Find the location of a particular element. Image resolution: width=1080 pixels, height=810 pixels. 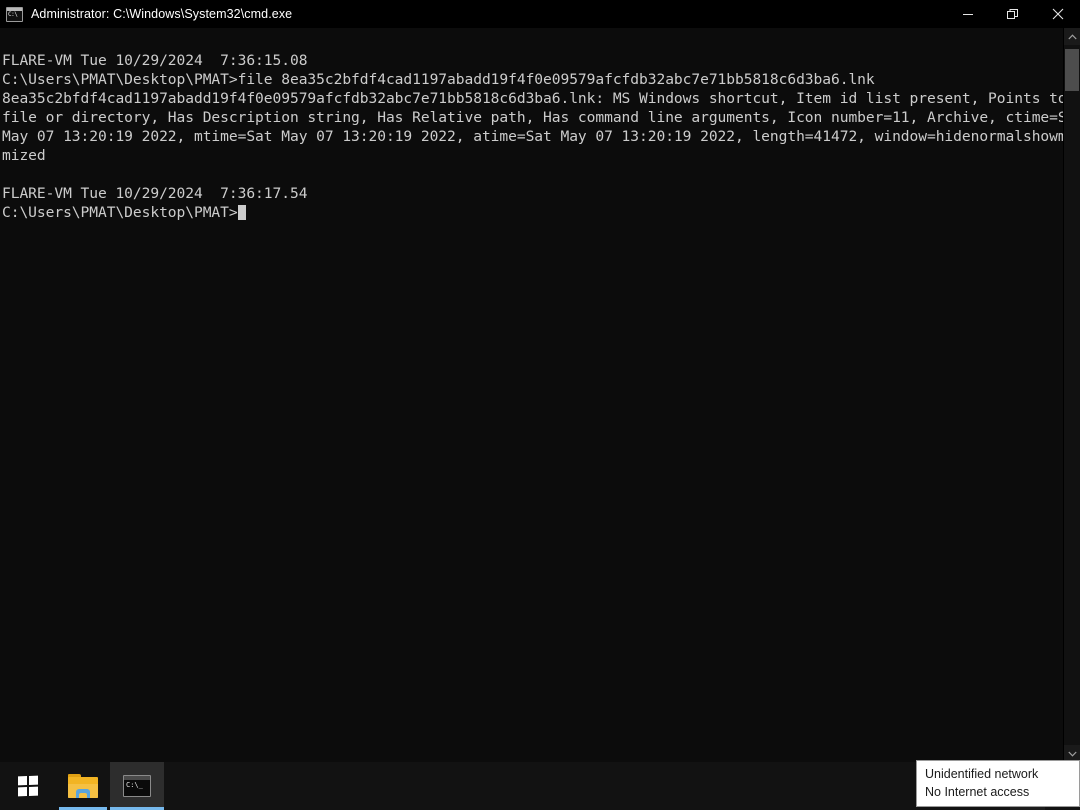

close-button is located at coordinates (1057, 14).